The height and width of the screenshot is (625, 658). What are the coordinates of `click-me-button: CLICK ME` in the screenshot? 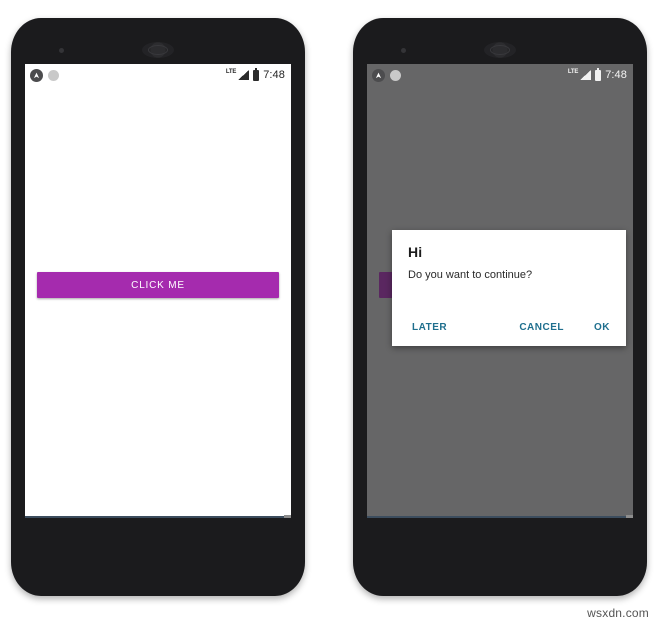 It's located at (158, 285).